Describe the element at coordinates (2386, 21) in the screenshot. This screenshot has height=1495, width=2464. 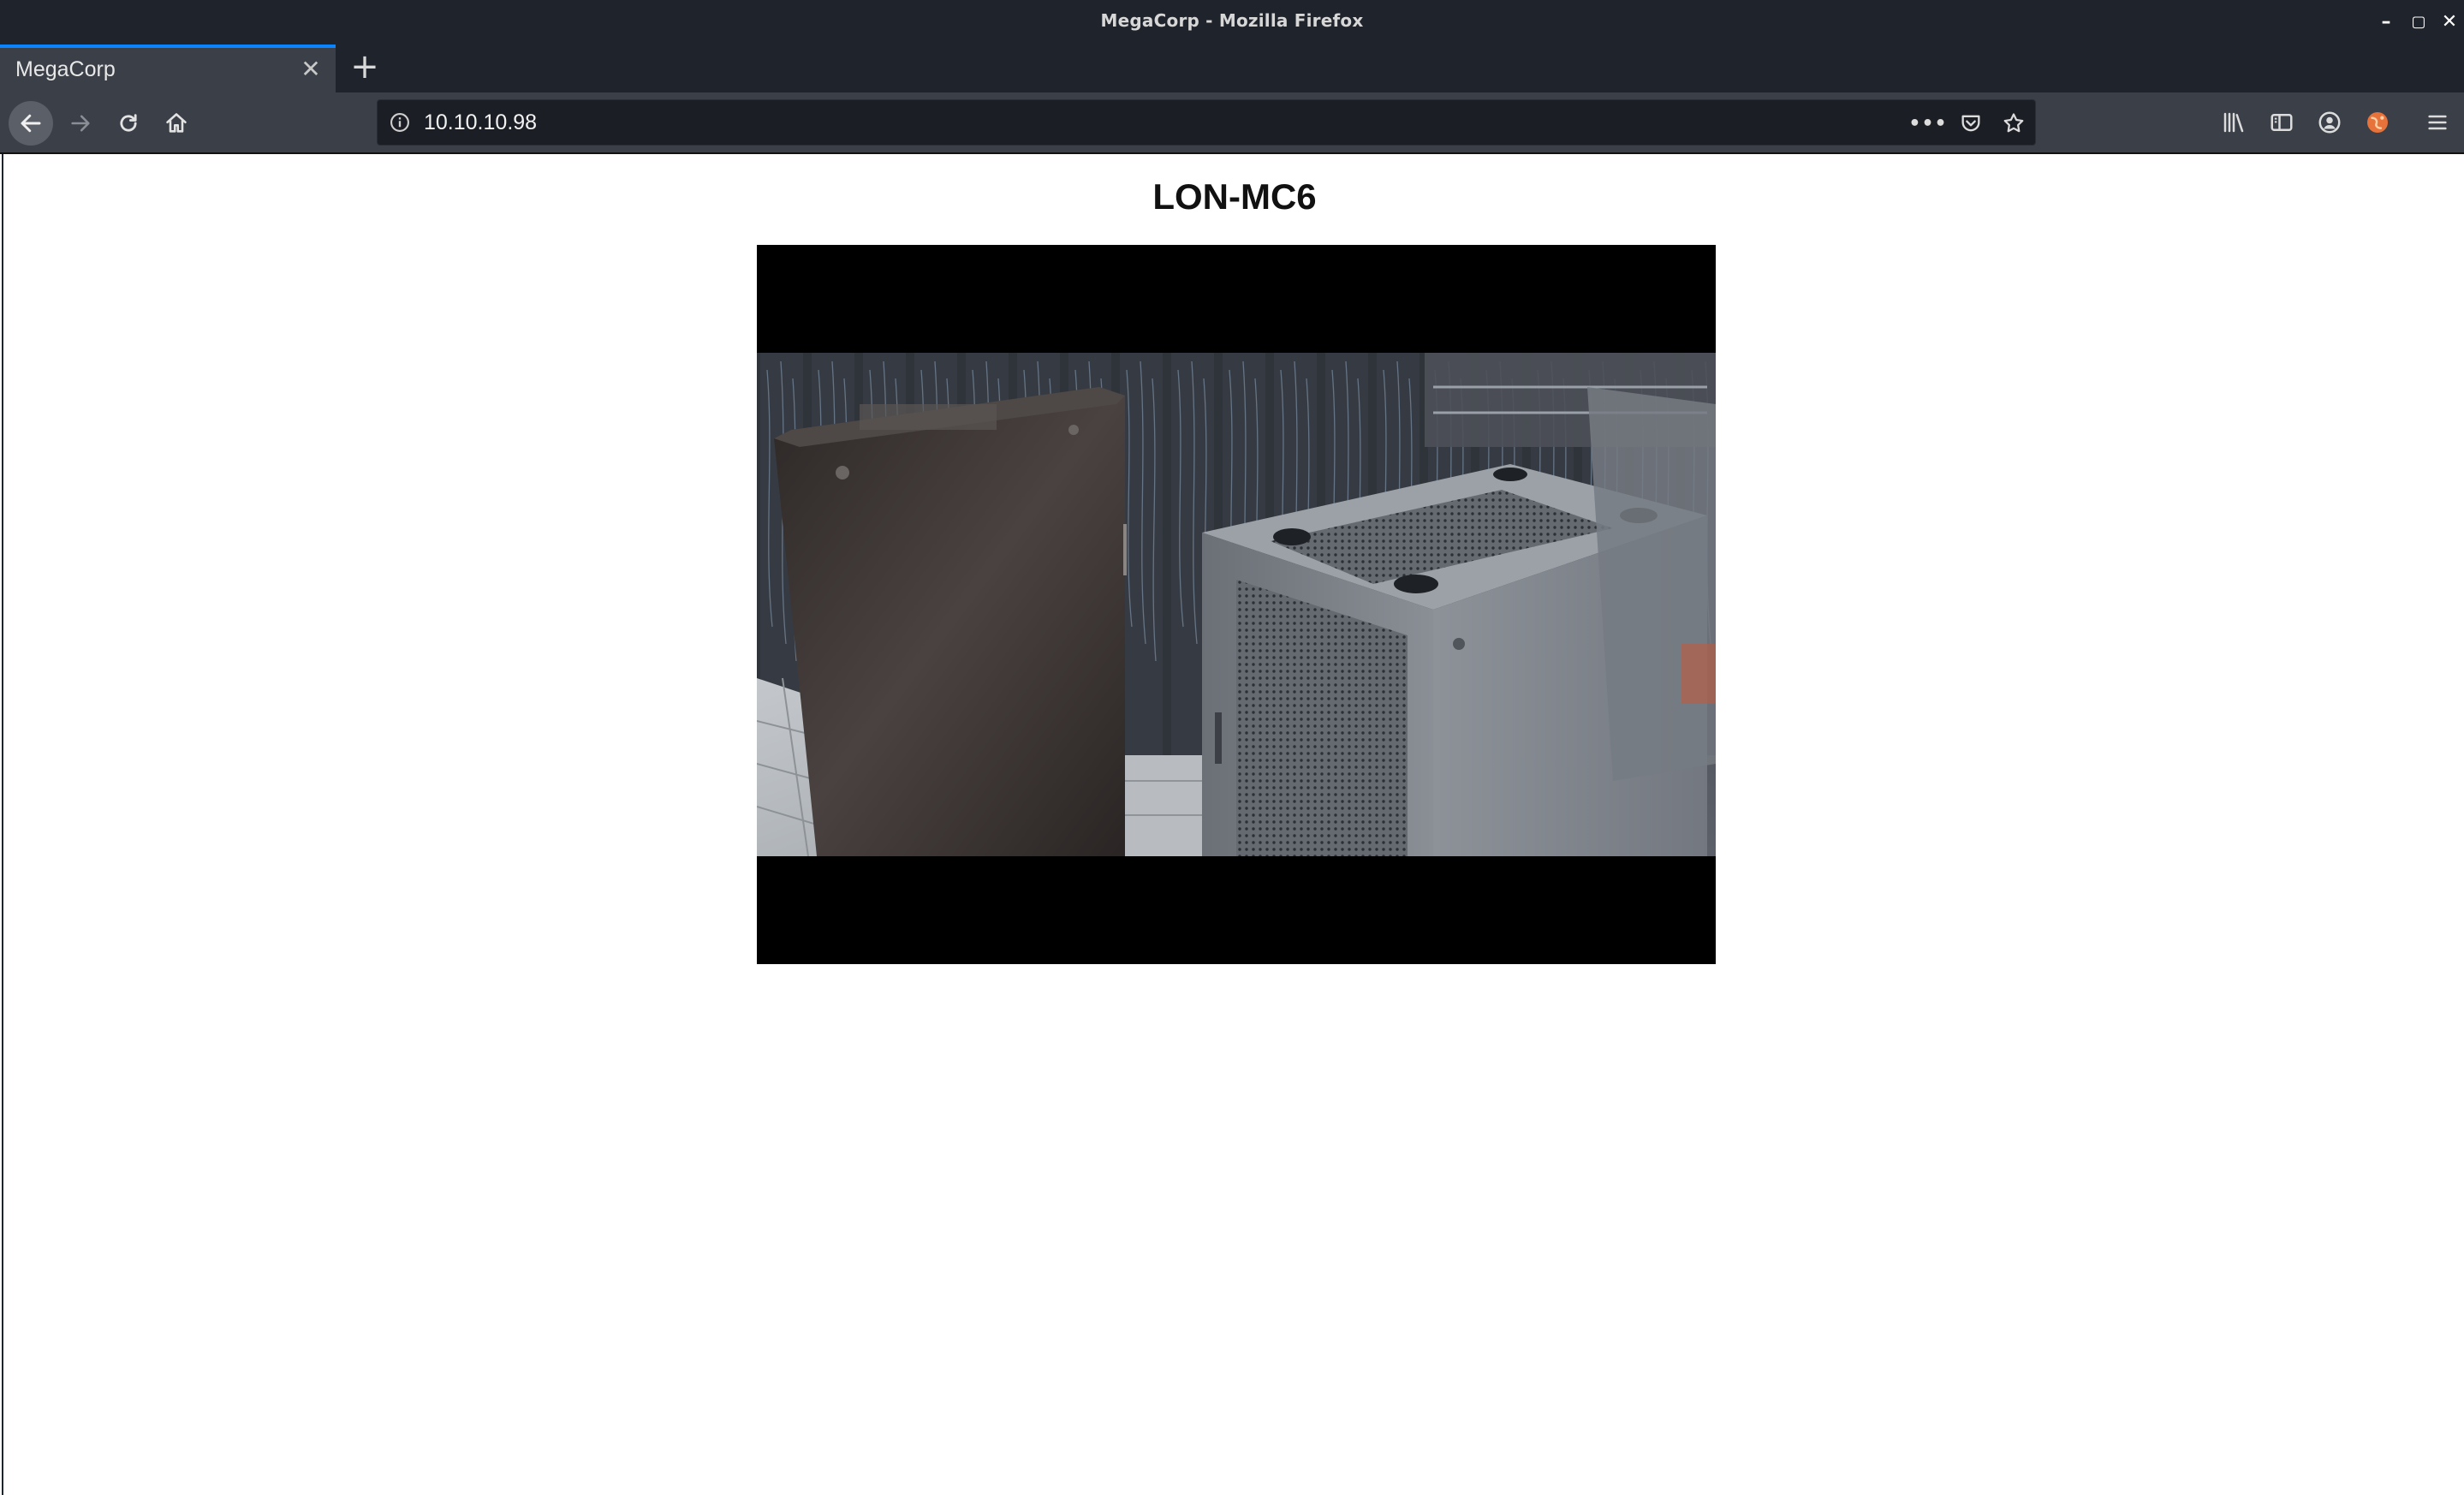
I see `minimize-button: –` at that location.